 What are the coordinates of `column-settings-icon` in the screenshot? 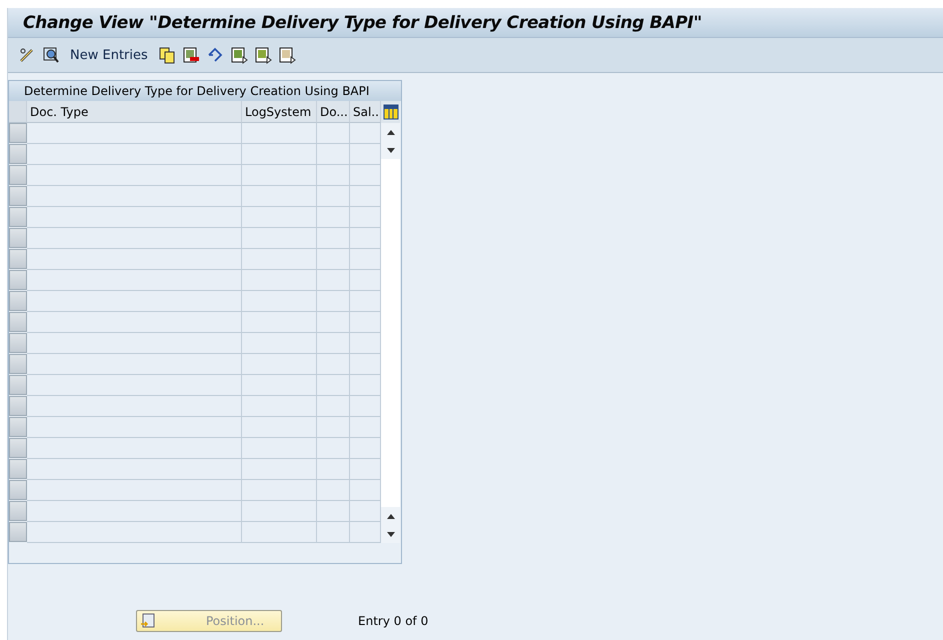 It's located at (390, 112).